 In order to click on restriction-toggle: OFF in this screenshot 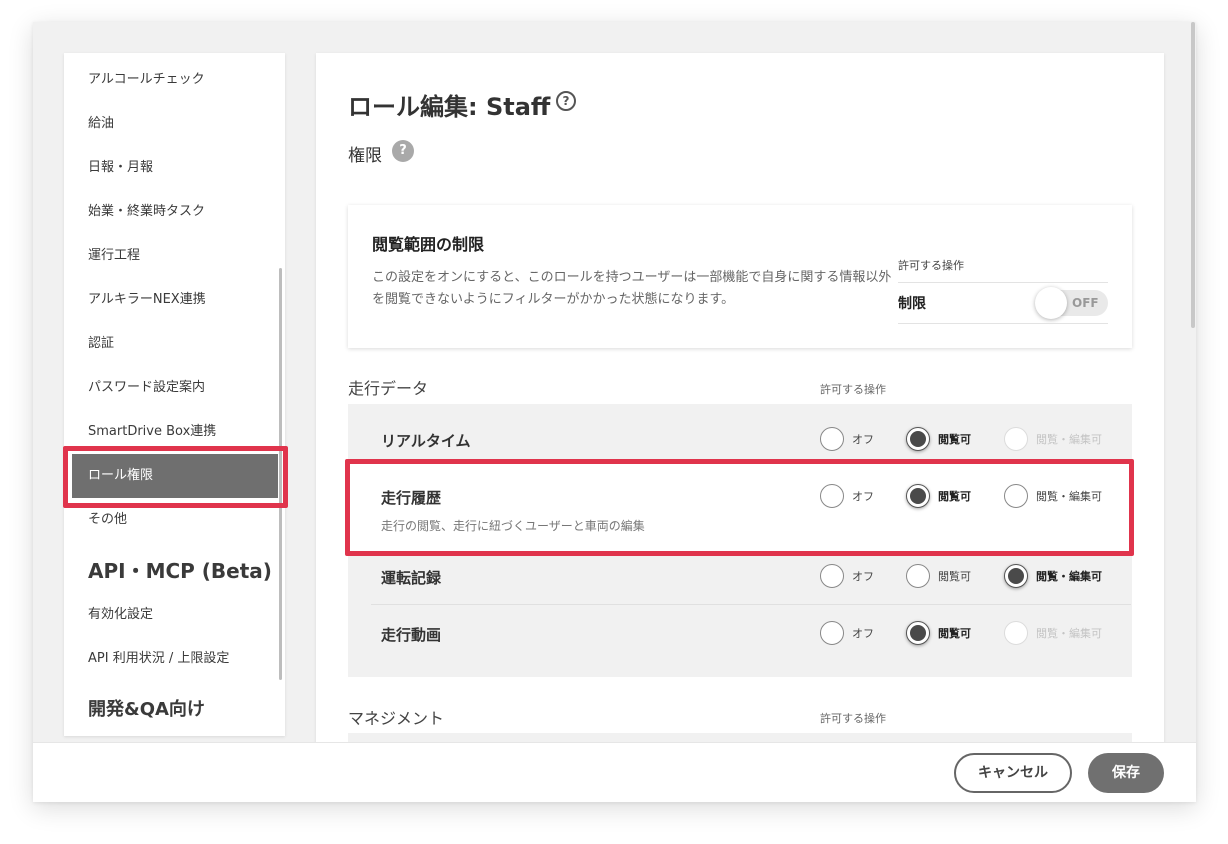, I will do `click(1071, 303)`.